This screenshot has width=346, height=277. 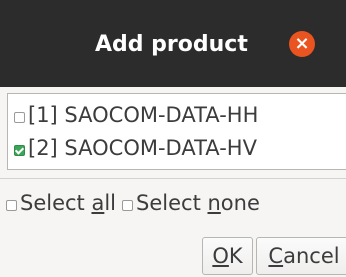 I want to click on dialog-title: Add product, so click(x=171, y=44).